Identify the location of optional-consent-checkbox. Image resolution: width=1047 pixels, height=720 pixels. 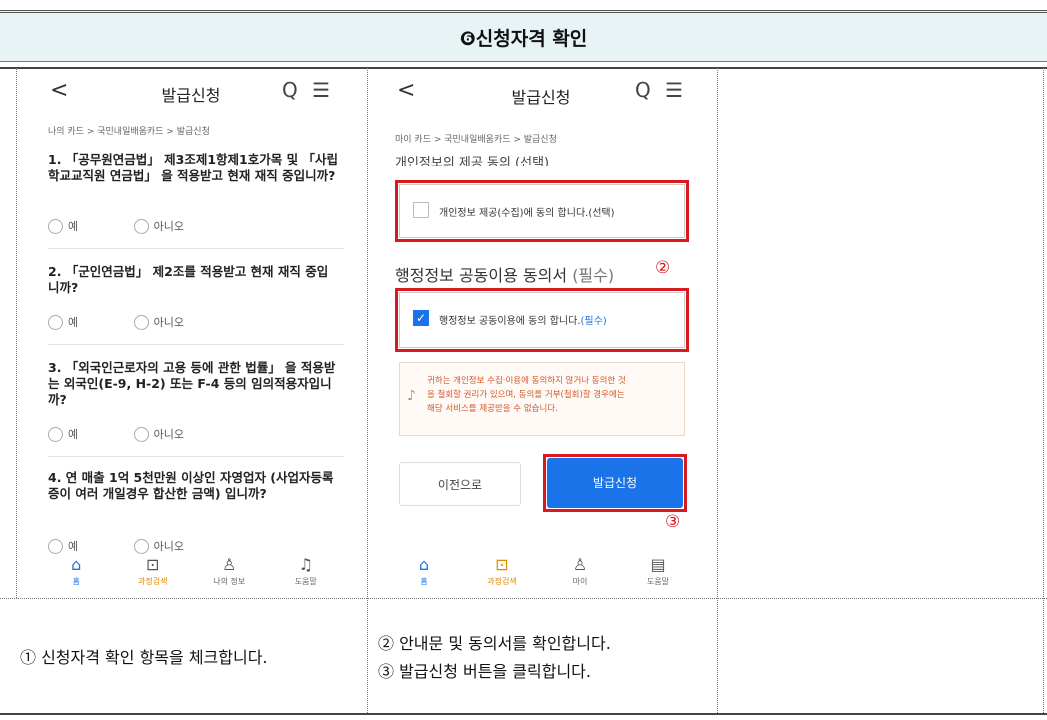
(421, 210).